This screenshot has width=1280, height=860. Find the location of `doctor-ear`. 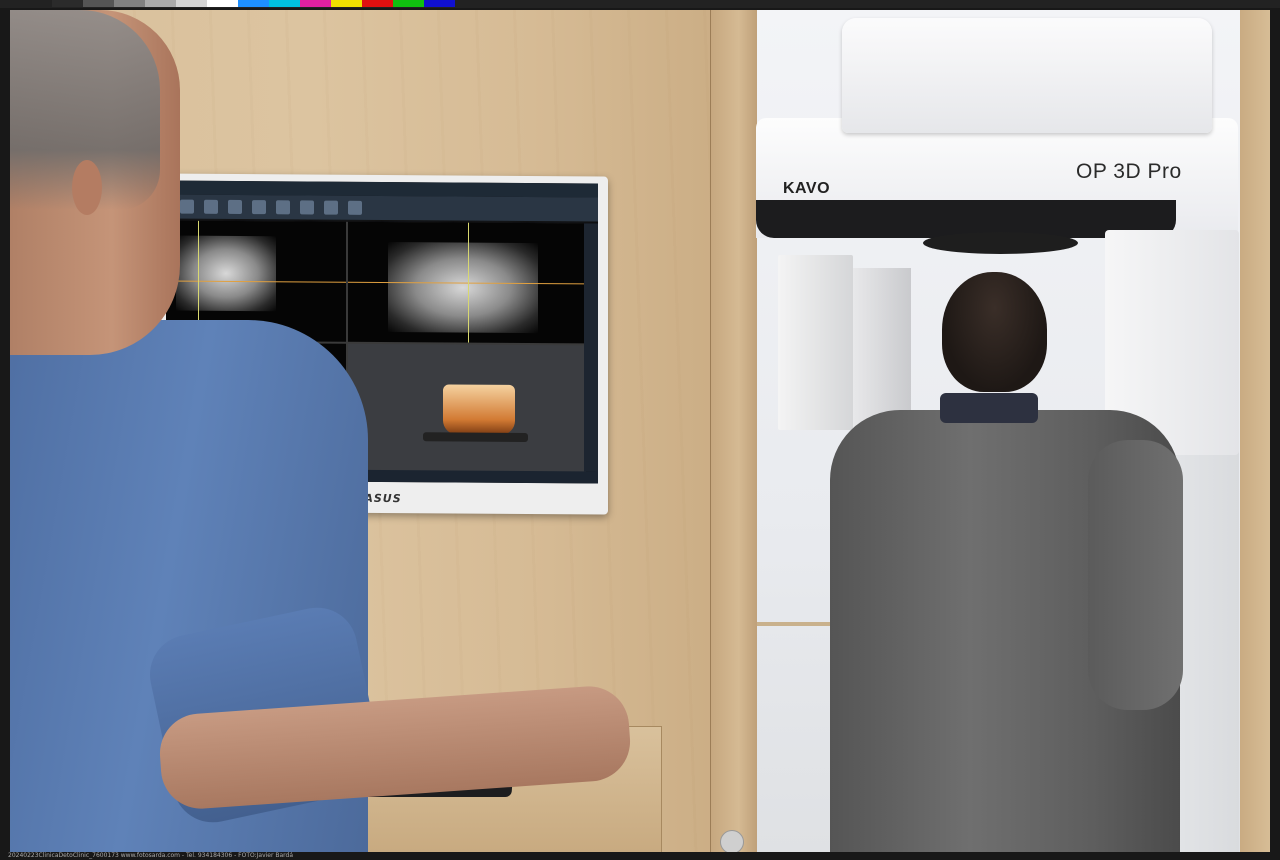

doctor-ear is located at coordinates (87, 187).